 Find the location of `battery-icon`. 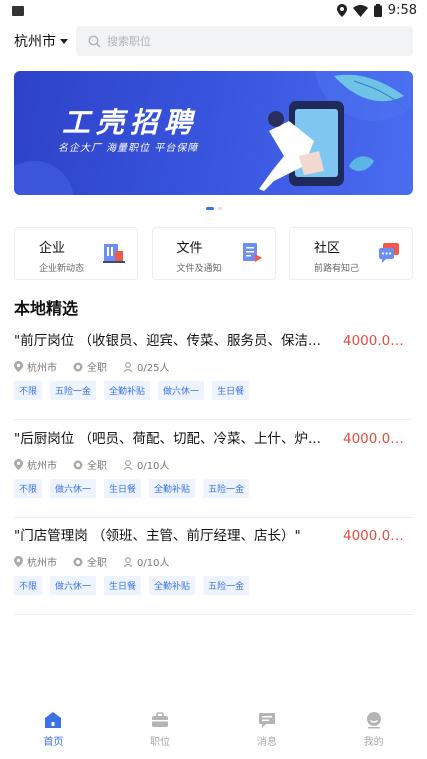

battery-icon is located at coordinates (377, 10).